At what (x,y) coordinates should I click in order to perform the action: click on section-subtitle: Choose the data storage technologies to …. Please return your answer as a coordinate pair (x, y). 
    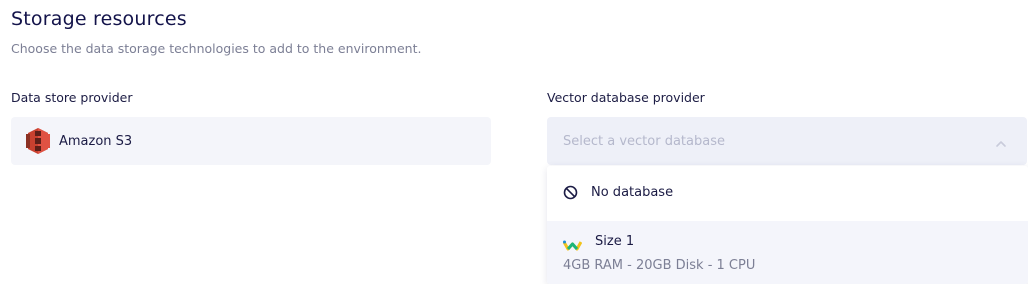
    Looking at the image, I should click on (216, 48).